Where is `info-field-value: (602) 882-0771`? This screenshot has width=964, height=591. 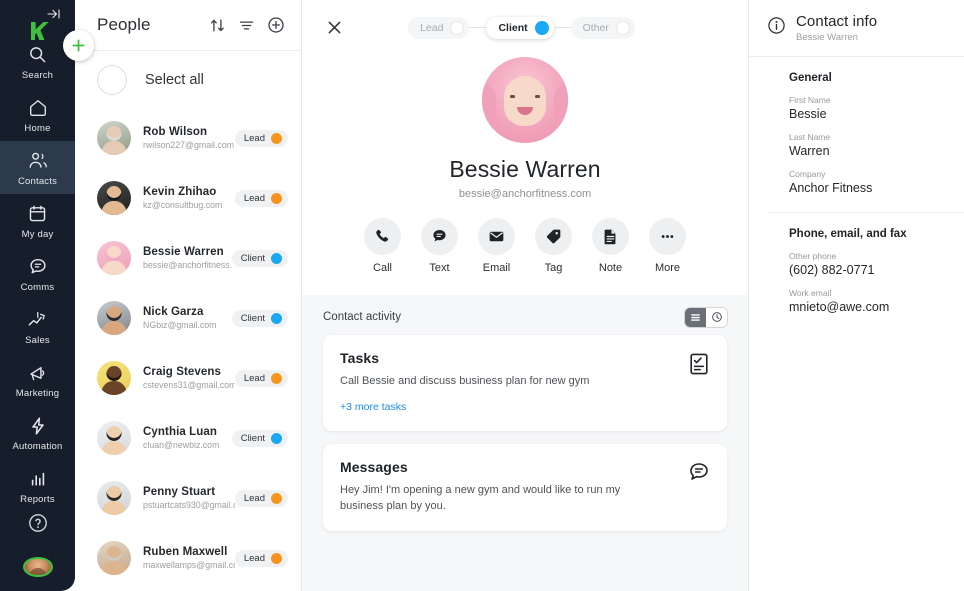 info-field-value: (602) 882-0771 is located at coordinates (832, 270).